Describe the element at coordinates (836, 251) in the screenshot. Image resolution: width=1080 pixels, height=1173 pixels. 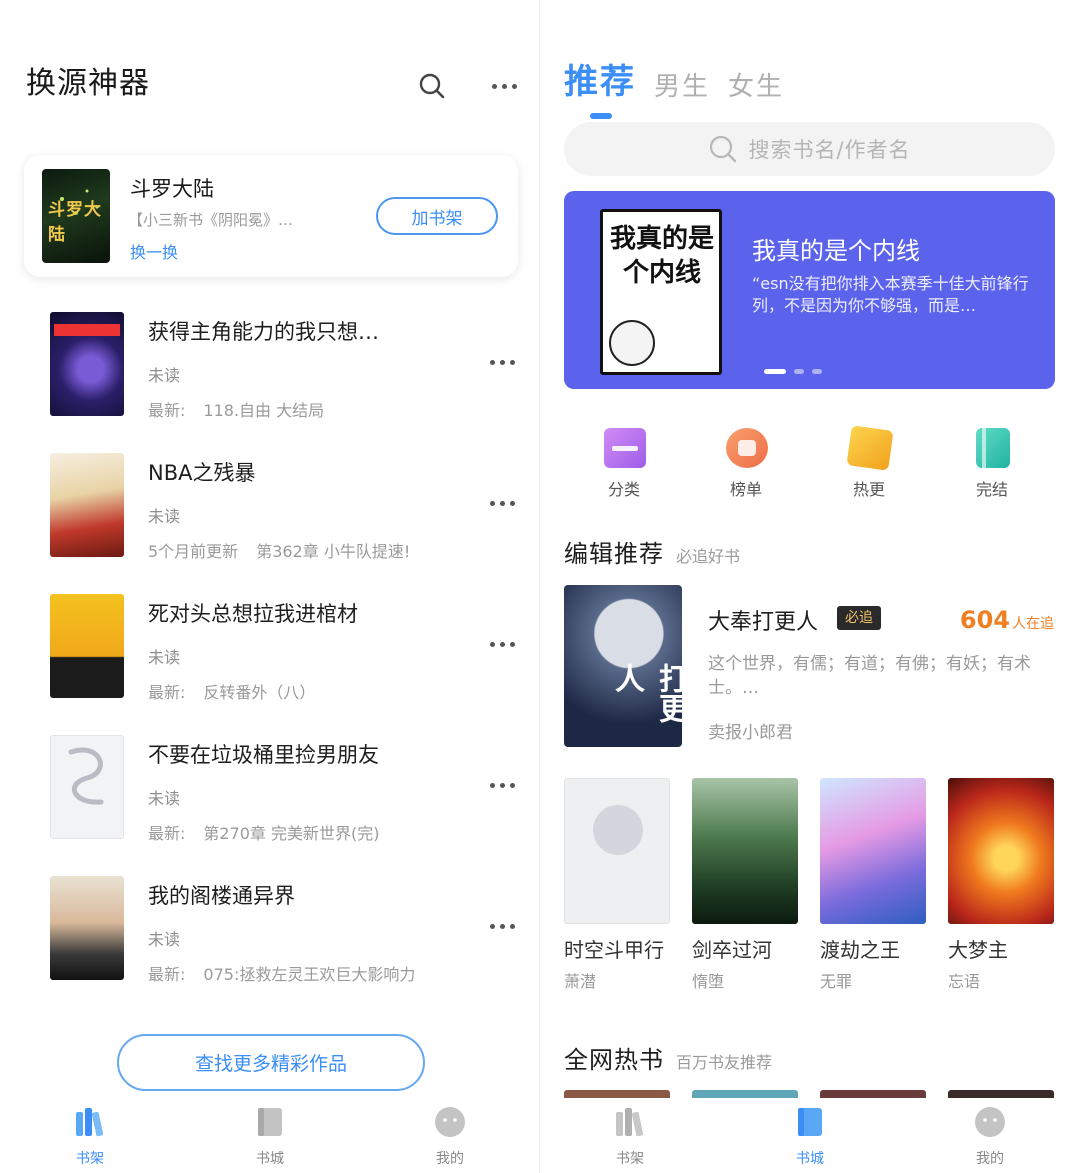
I see `banner-title: 我真的是个内线` at that location.